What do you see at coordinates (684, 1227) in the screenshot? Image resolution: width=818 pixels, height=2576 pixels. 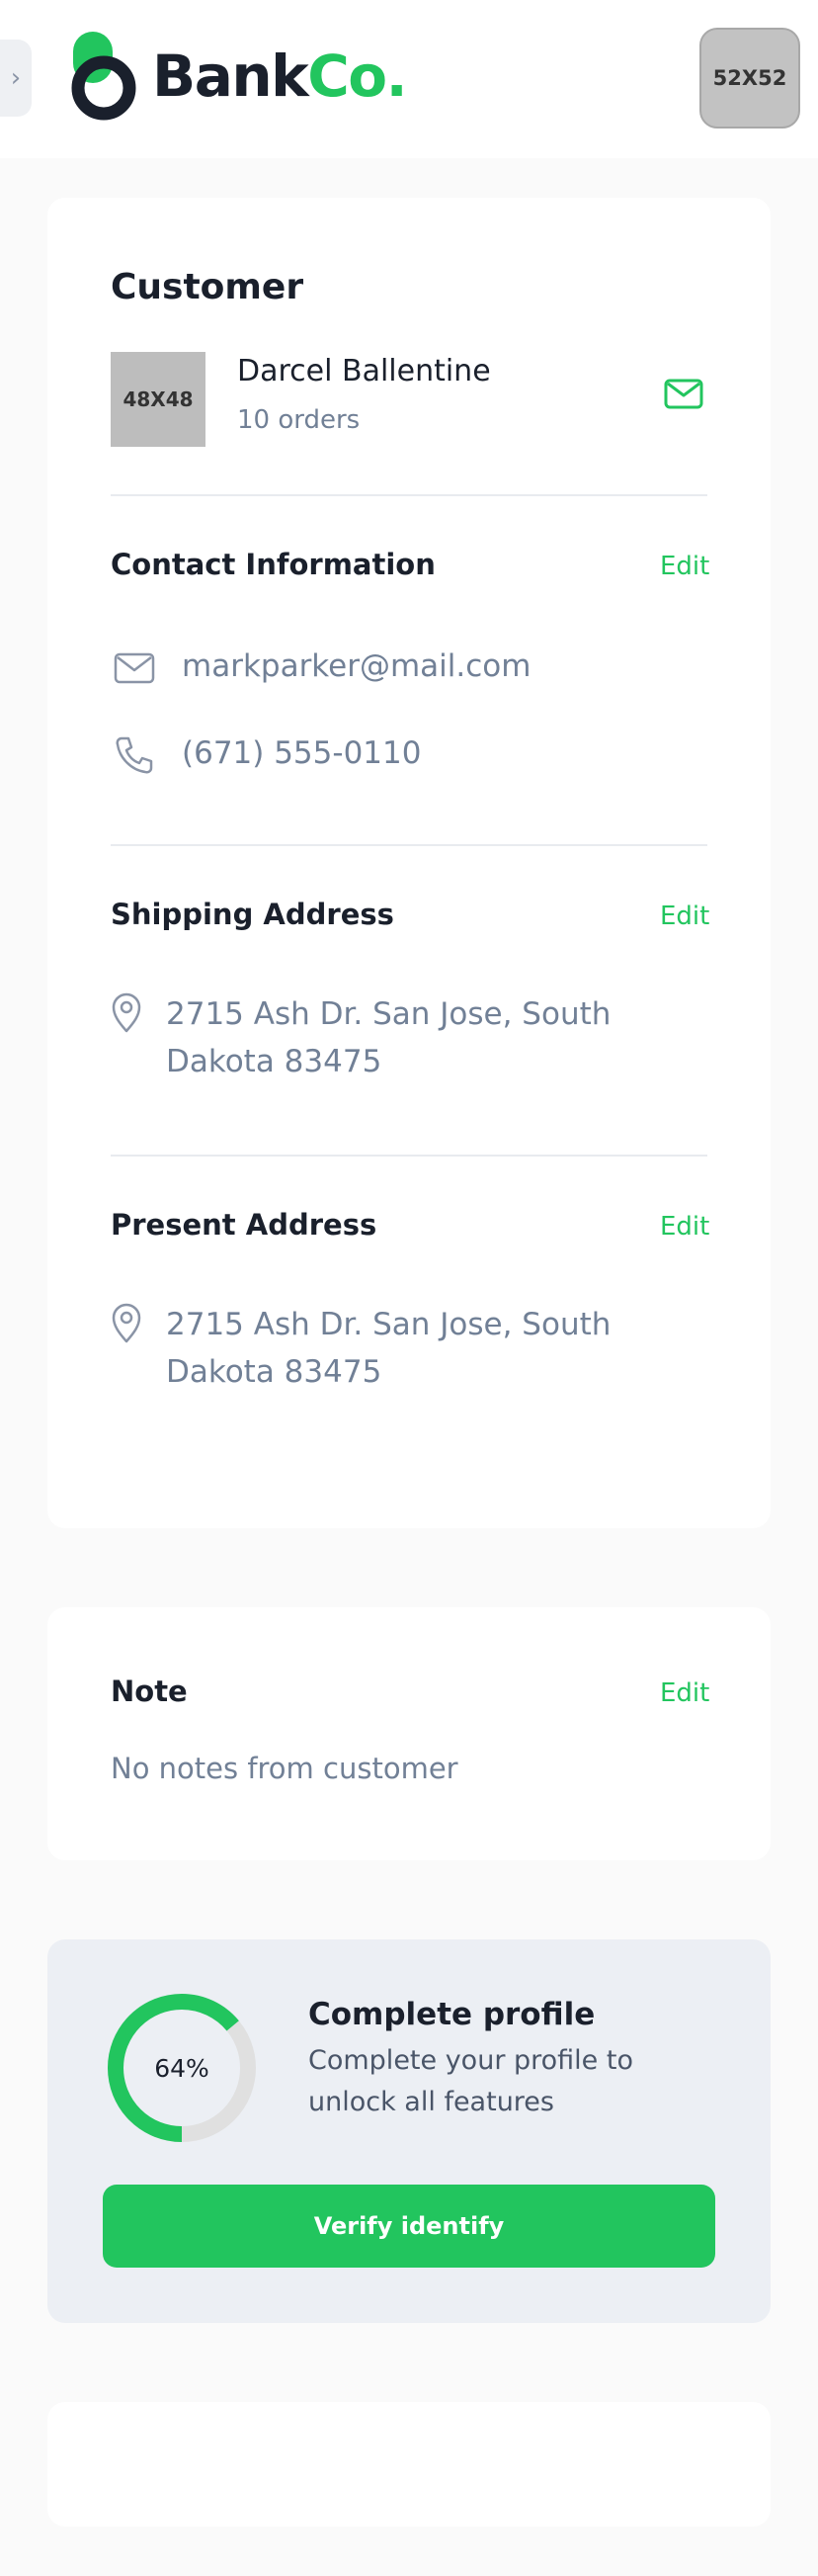 I see `edit-present-address-button: Edit` at bounding box center [684, 1227].